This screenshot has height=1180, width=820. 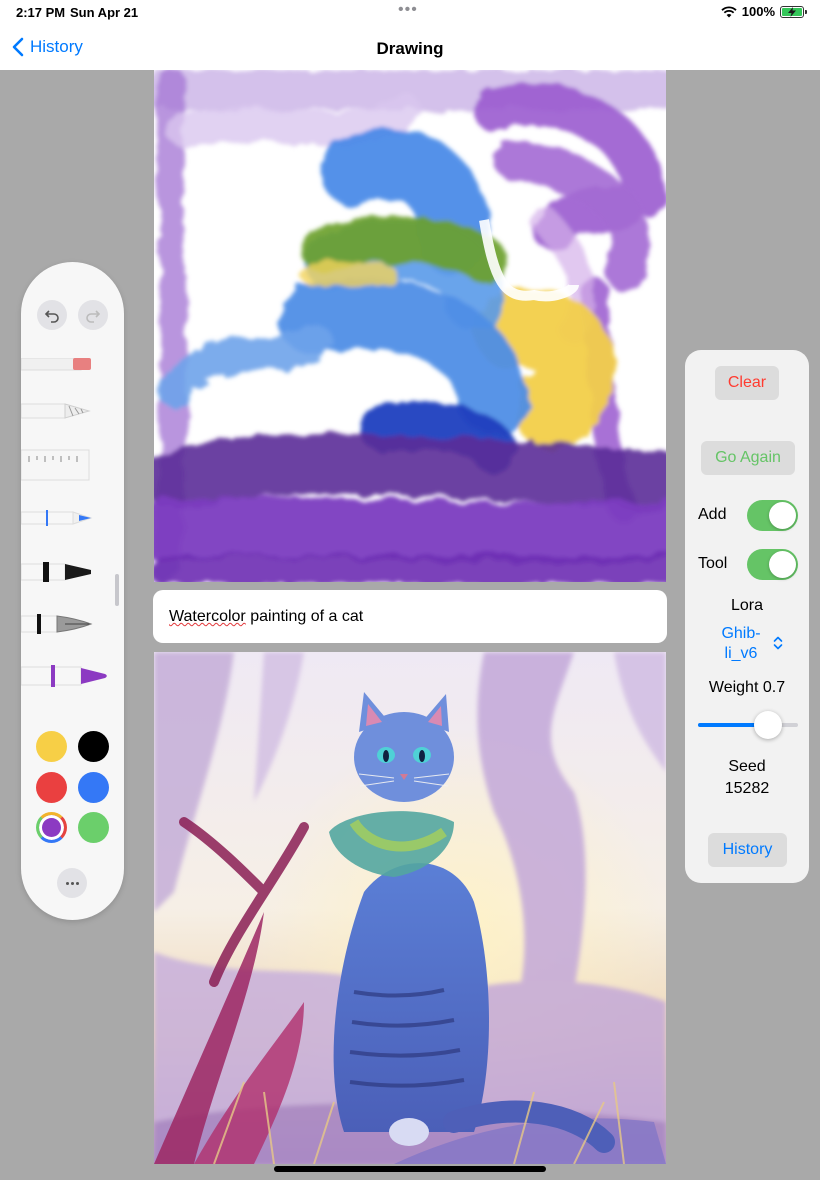 What do you see at coordinates (117, 590) in the screenshot?
I see `palette-scrollbar` at bounding box center [117, 590].